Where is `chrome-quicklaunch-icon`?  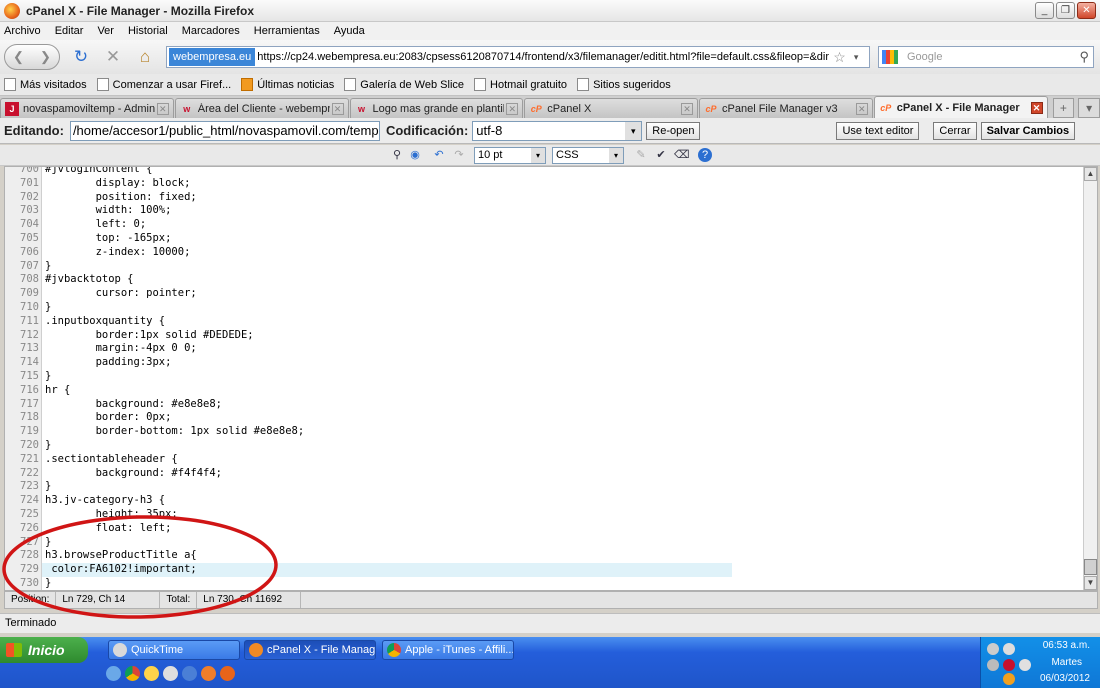
chrome-quicklaunch-icon is located at coordinates (132, 673).